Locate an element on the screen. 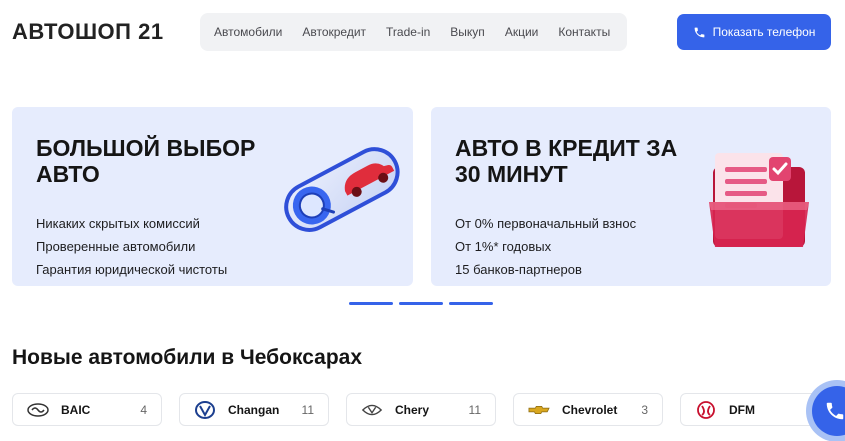  show-phone-label: Показать телефон is located at coordinates (764, 32).